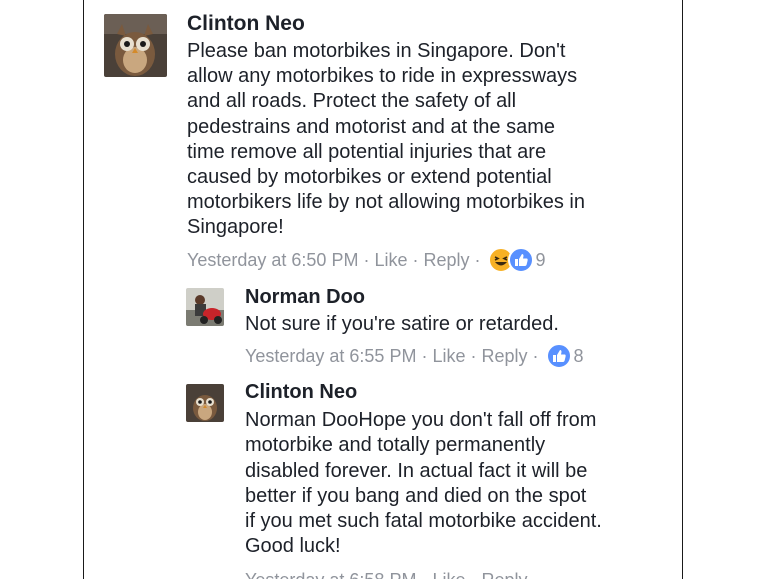 This screenshot has width=768, height=579. Describe the element at coordinates (369, 177) in the screenshot. I see `comment-line: caused by motorbikes or extend potential` at that location.